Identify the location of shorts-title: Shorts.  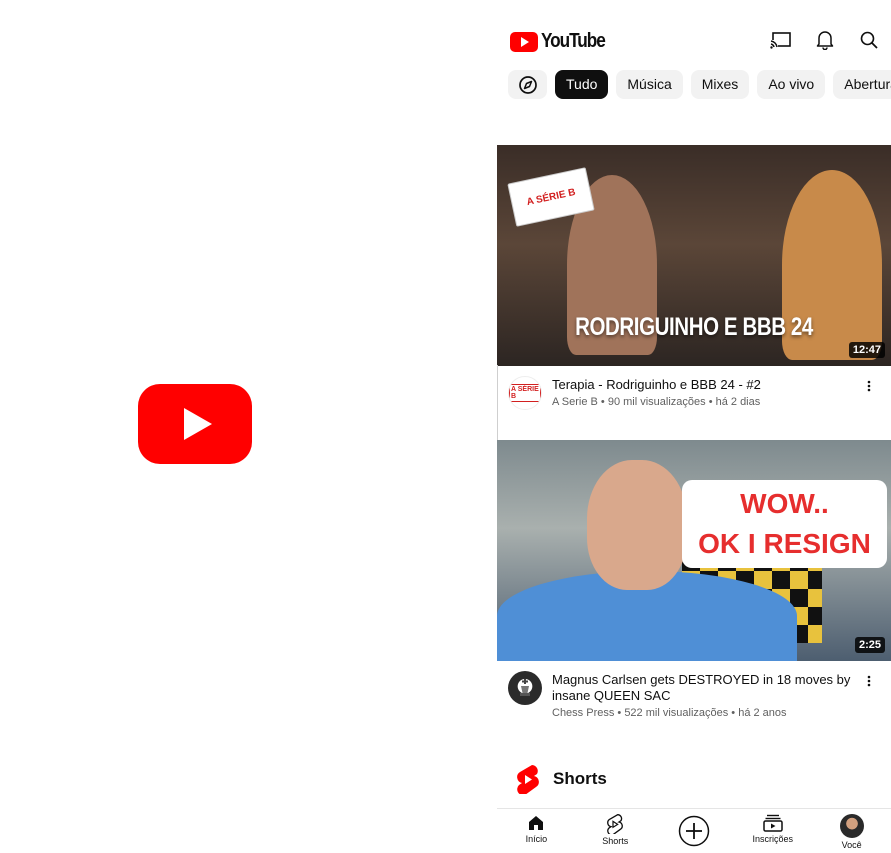
(580, 778).